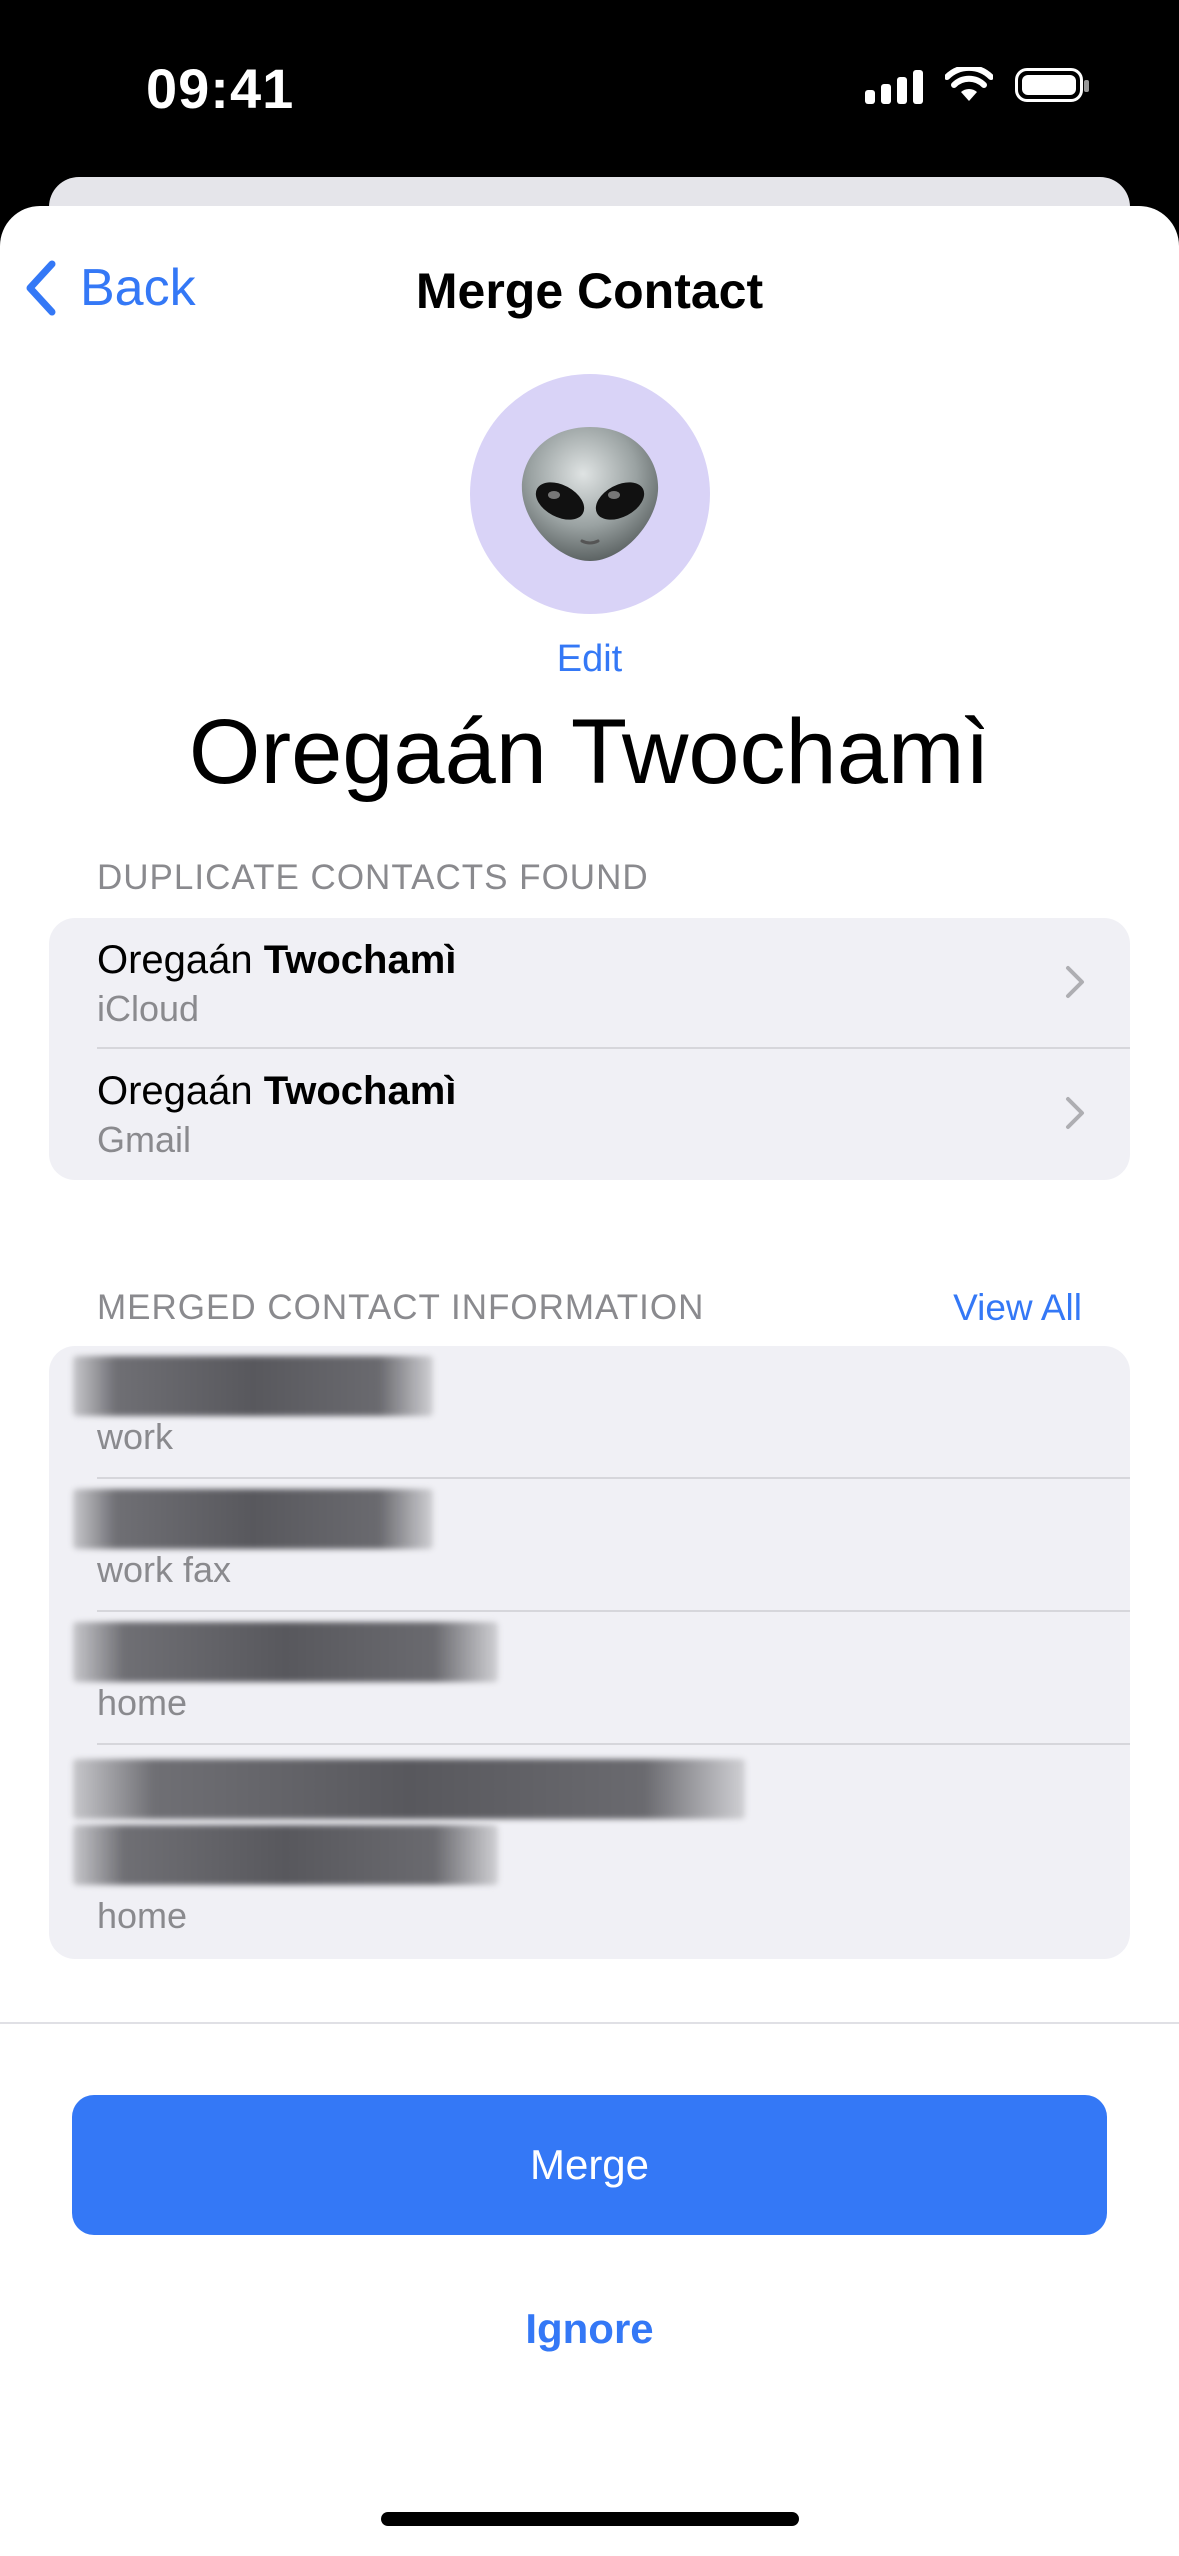 This screenshot has height=2556, width=1179. I want to click on ignore-button: Ignore, so click(589, 2329).